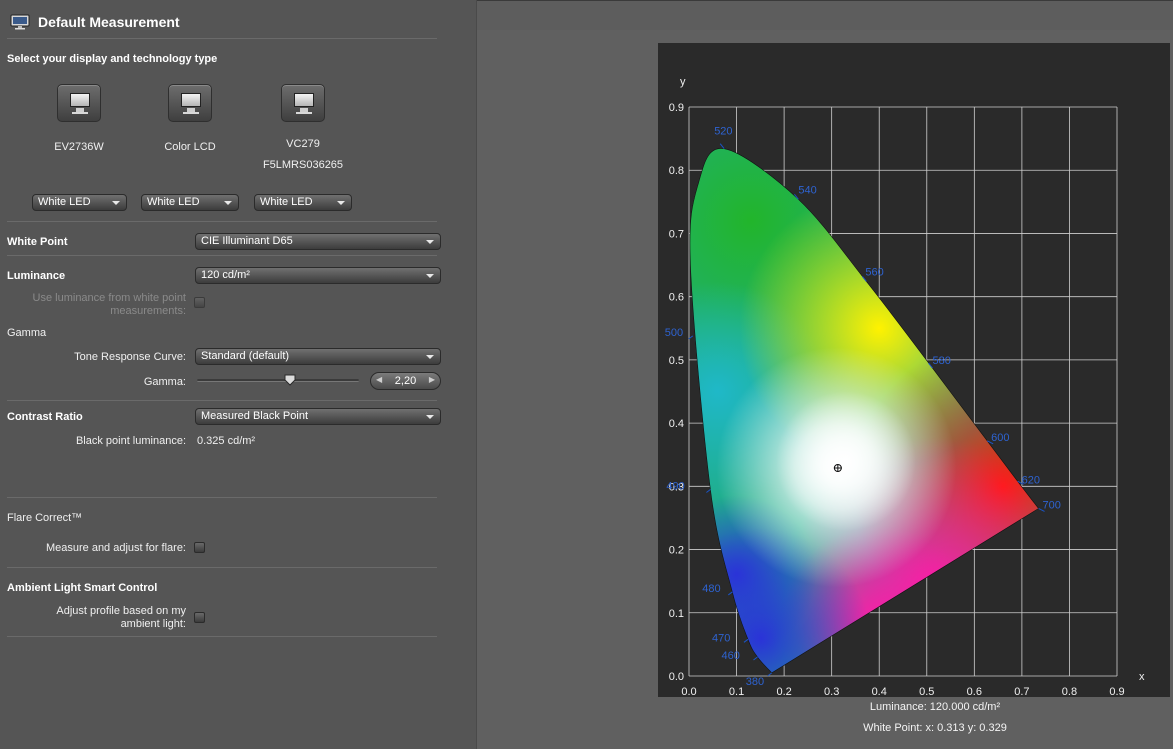  Describe the element at coordinates (303, 144) in the screenshot. I see `device-name-vc279: VC279` at that location.